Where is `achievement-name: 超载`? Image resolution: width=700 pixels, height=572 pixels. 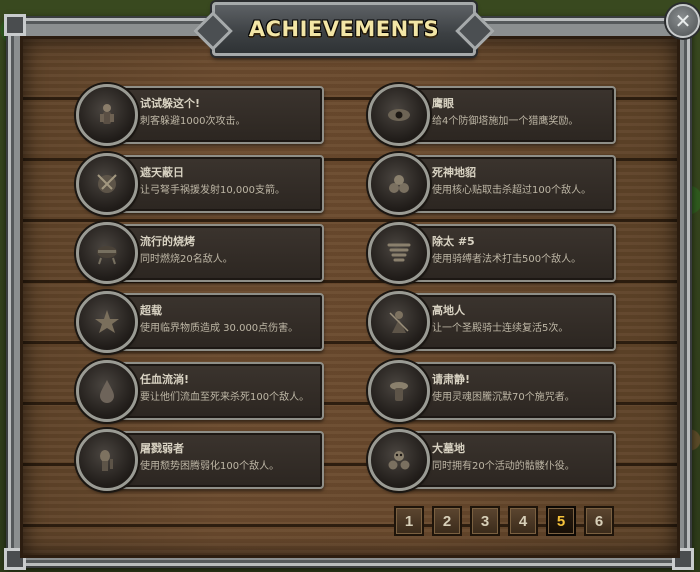 achievement-name: 超载 is located at coordinates (151, 310).